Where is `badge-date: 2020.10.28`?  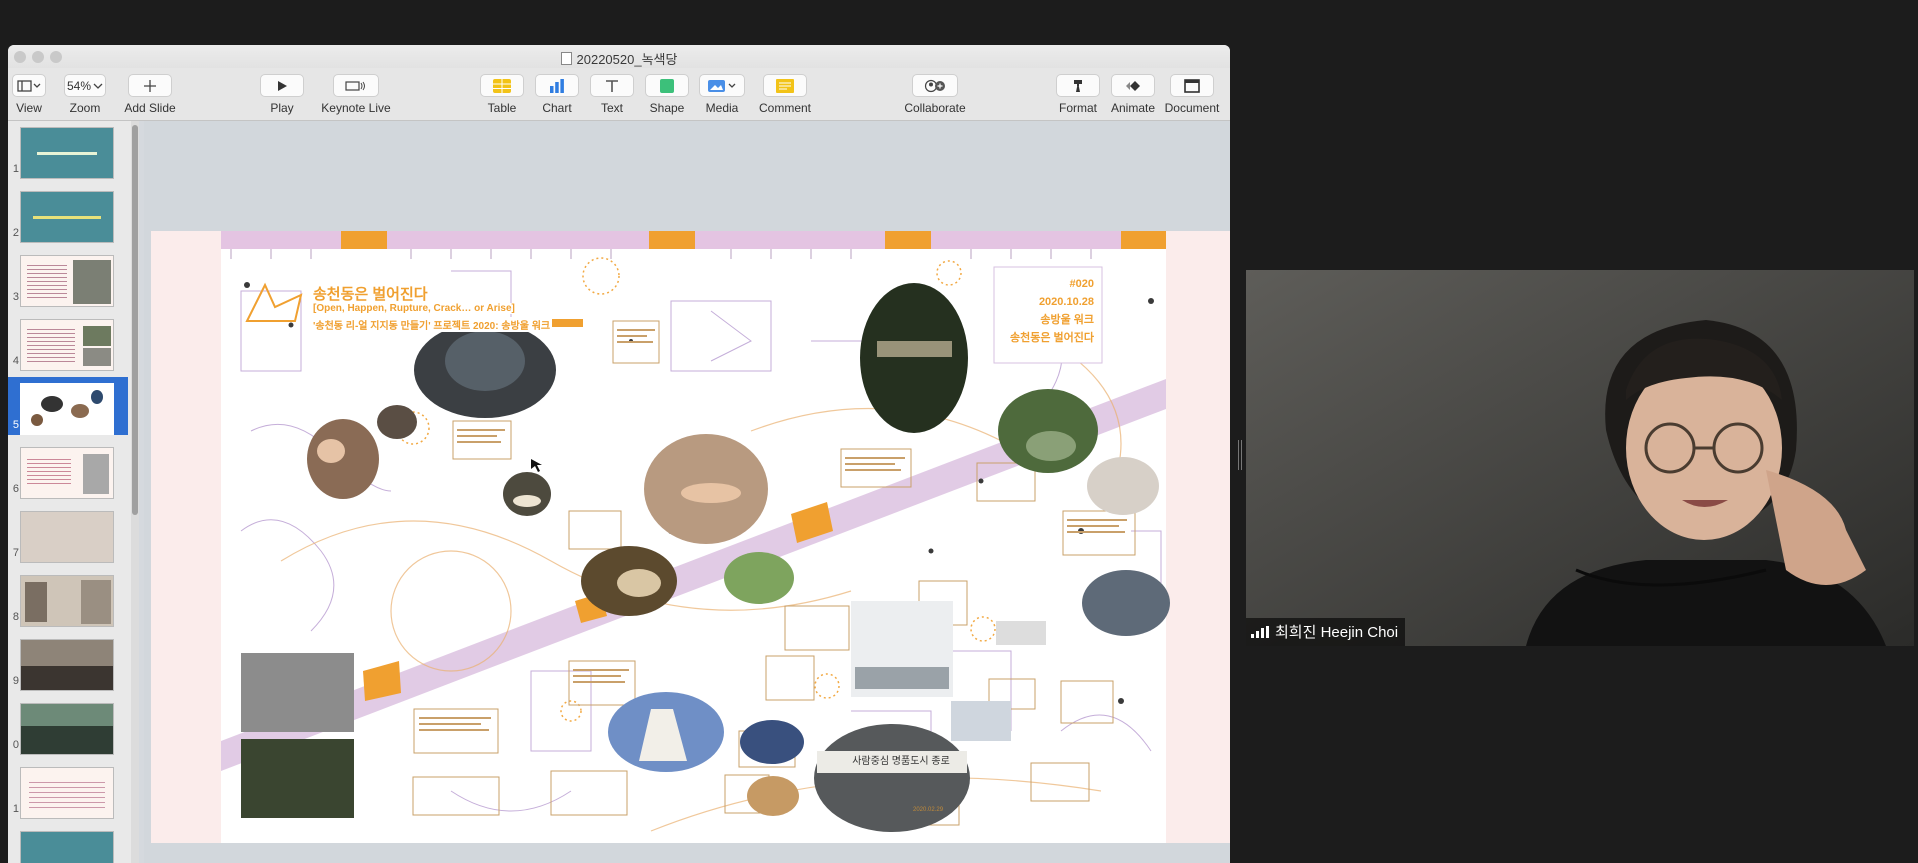
badge-date: 2020.10.28 is located at coordinates (1066, 302).